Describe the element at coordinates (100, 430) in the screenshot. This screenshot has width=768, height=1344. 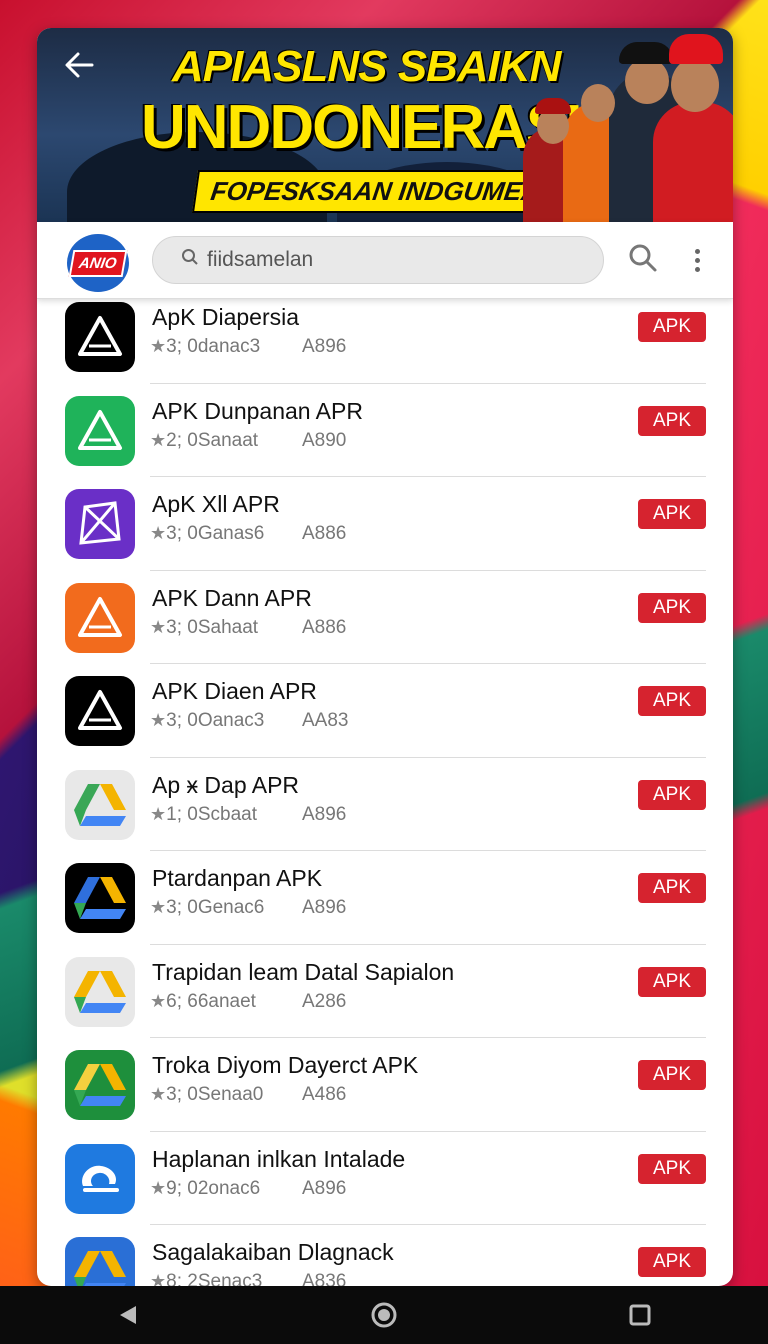
I see `green-triangle-icon` at that location.